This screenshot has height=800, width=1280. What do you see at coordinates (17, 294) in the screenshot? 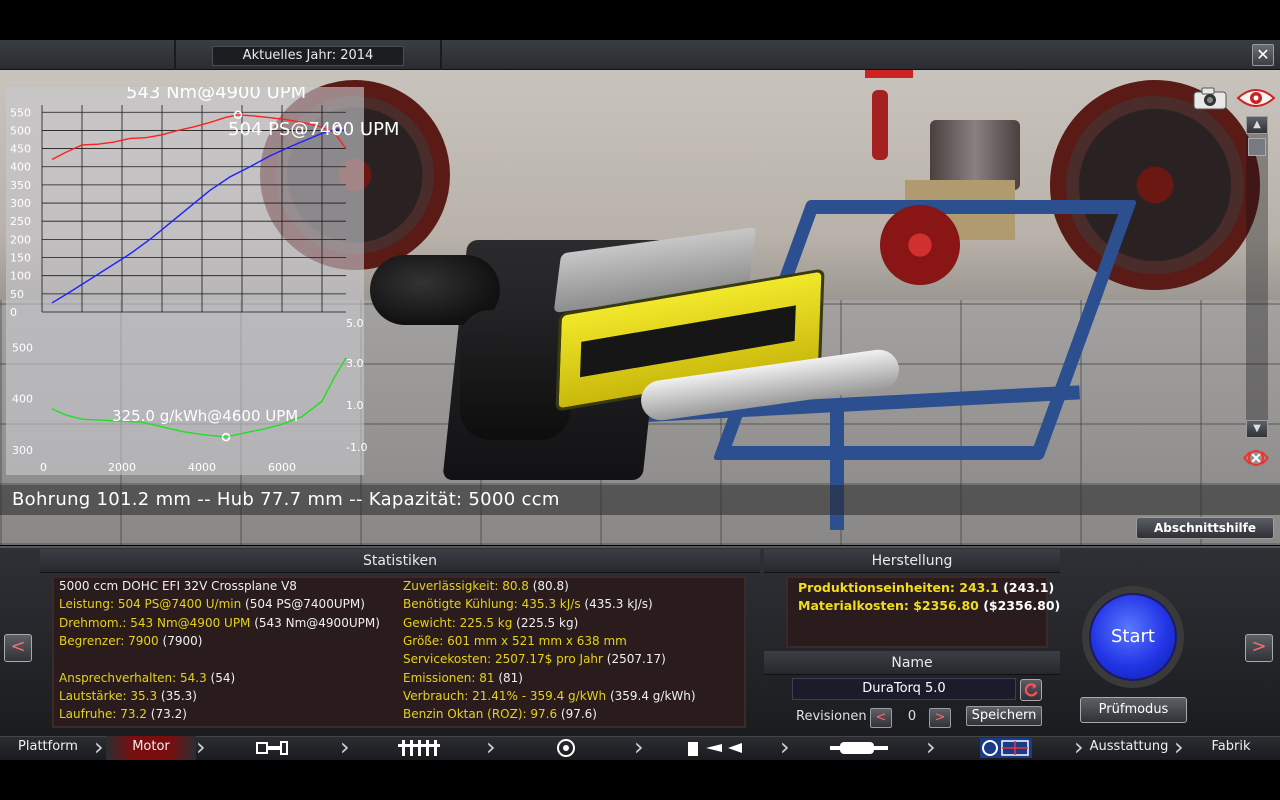
I see `y-tick-label: 50` at bounding box center [17, 294].